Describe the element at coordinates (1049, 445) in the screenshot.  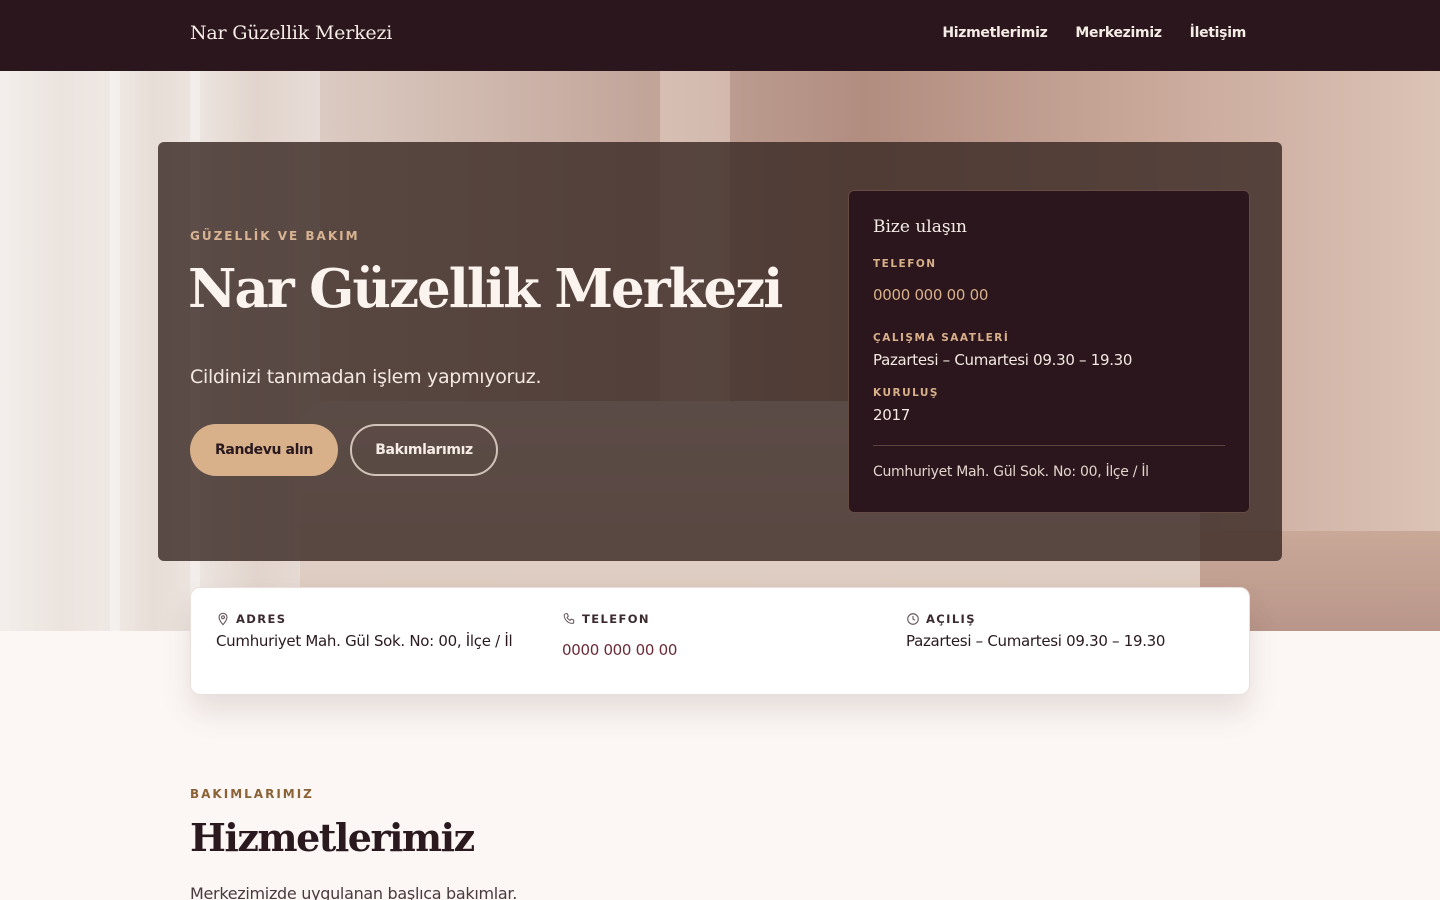
I see `contact-card-divider` at that location.